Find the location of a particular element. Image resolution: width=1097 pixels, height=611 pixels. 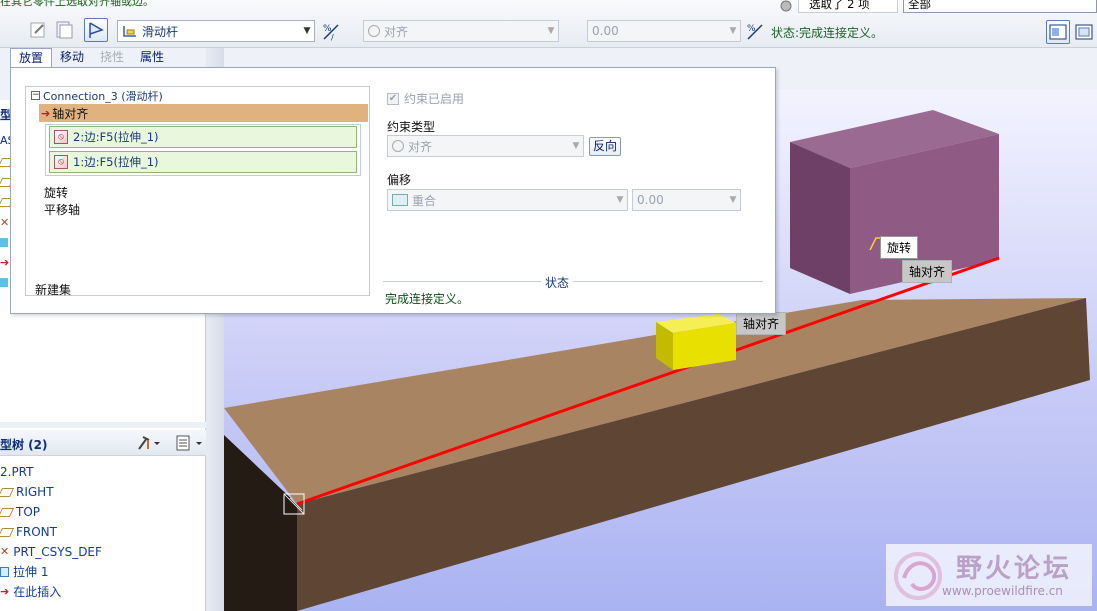

watermark-title: 野火论坛 is located at coordinates (1014, 569).